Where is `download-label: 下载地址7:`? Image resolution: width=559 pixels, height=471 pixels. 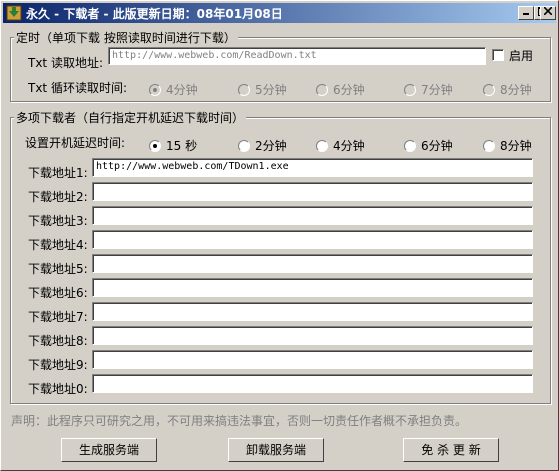 download-label: 下载地址7: is located at coordinates (58, 317).